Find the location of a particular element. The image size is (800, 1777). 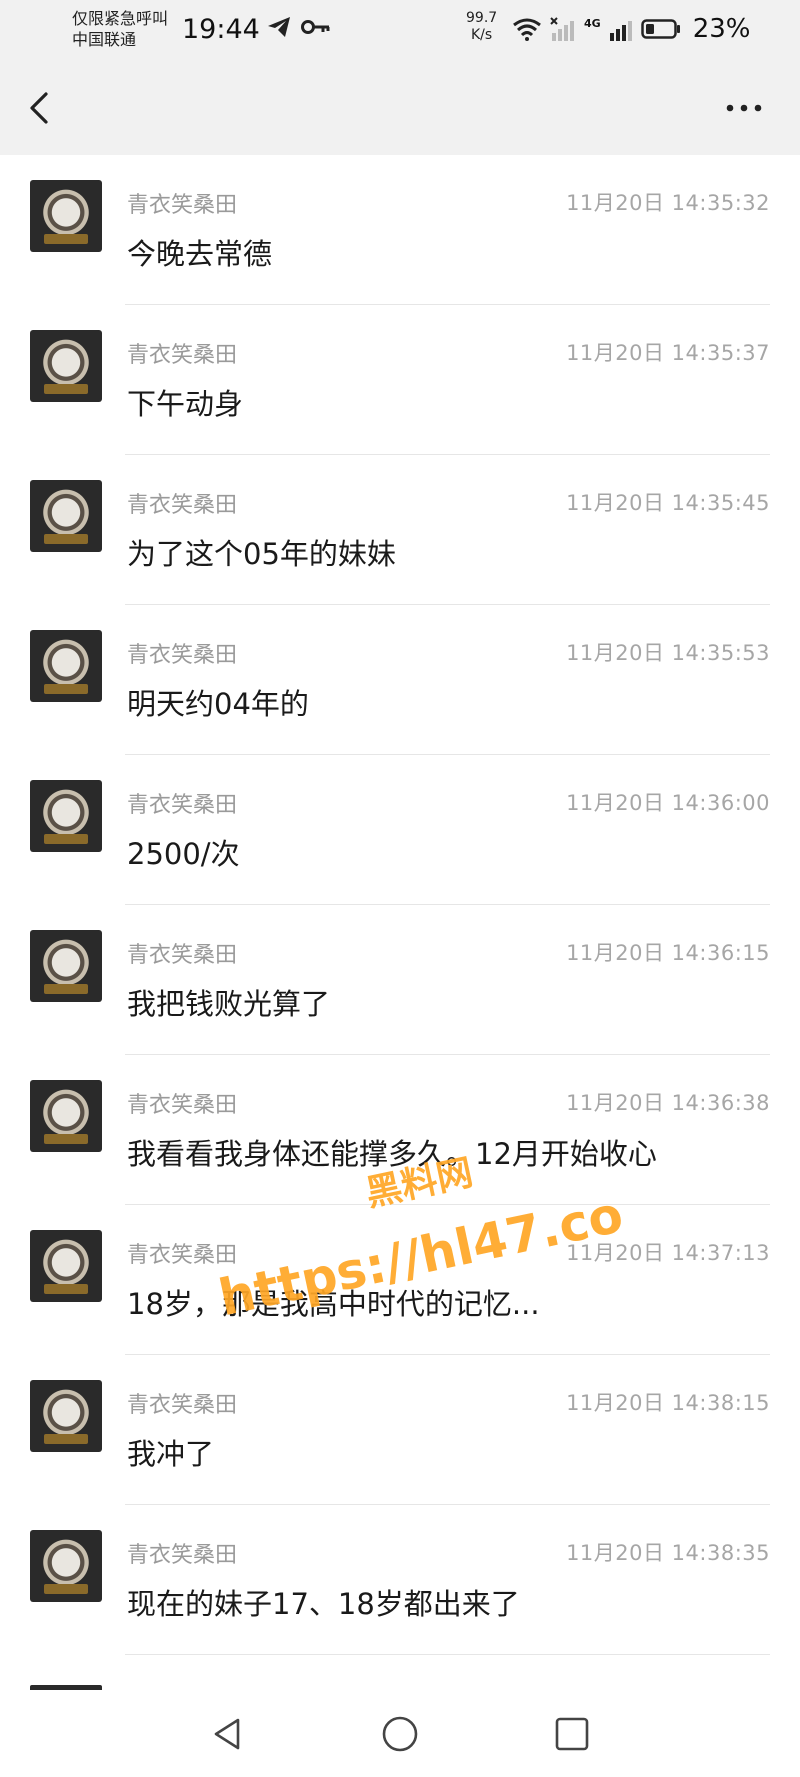

message-time: 11月20日 14:35:37 is located at coordinates (668, 353).